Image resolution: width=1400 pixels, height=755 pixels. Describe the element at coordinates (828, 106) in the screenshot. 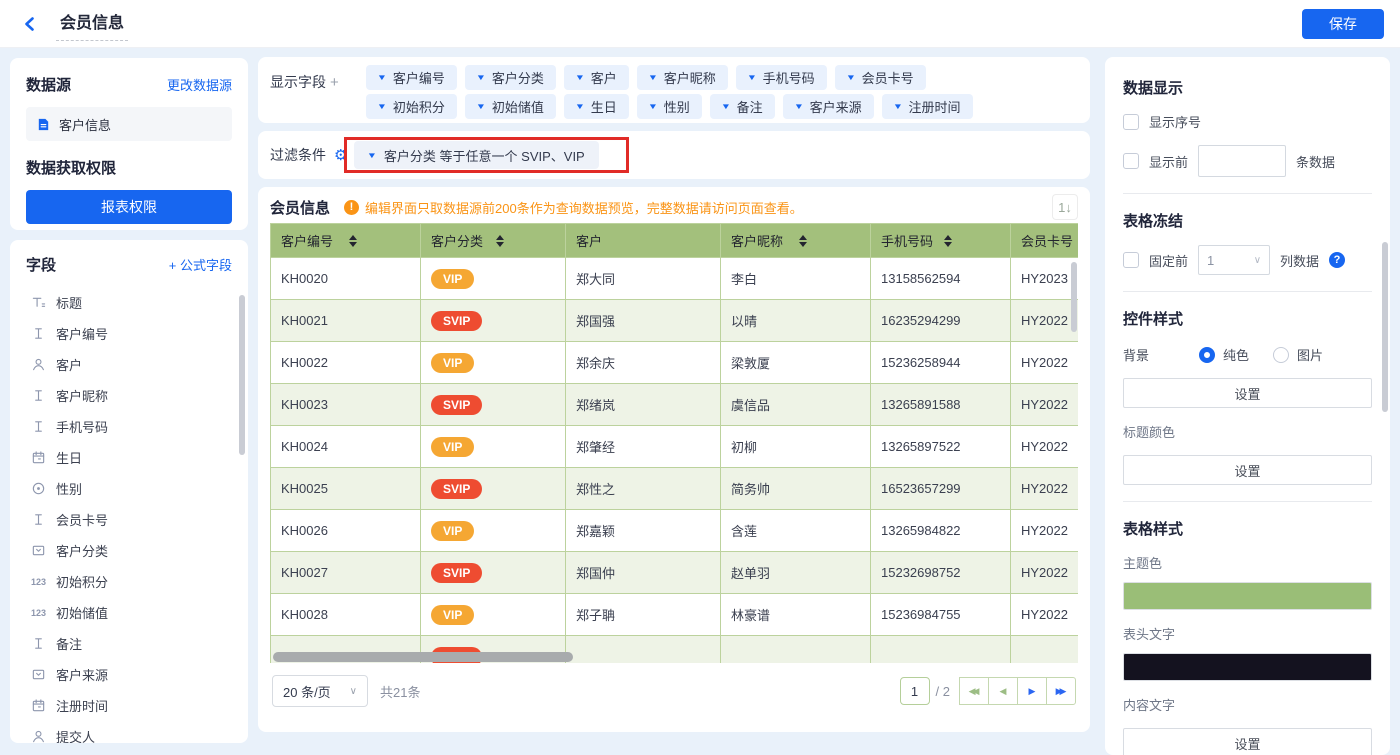

I see `display-field-chip: ▼ 客户来源` at that location.